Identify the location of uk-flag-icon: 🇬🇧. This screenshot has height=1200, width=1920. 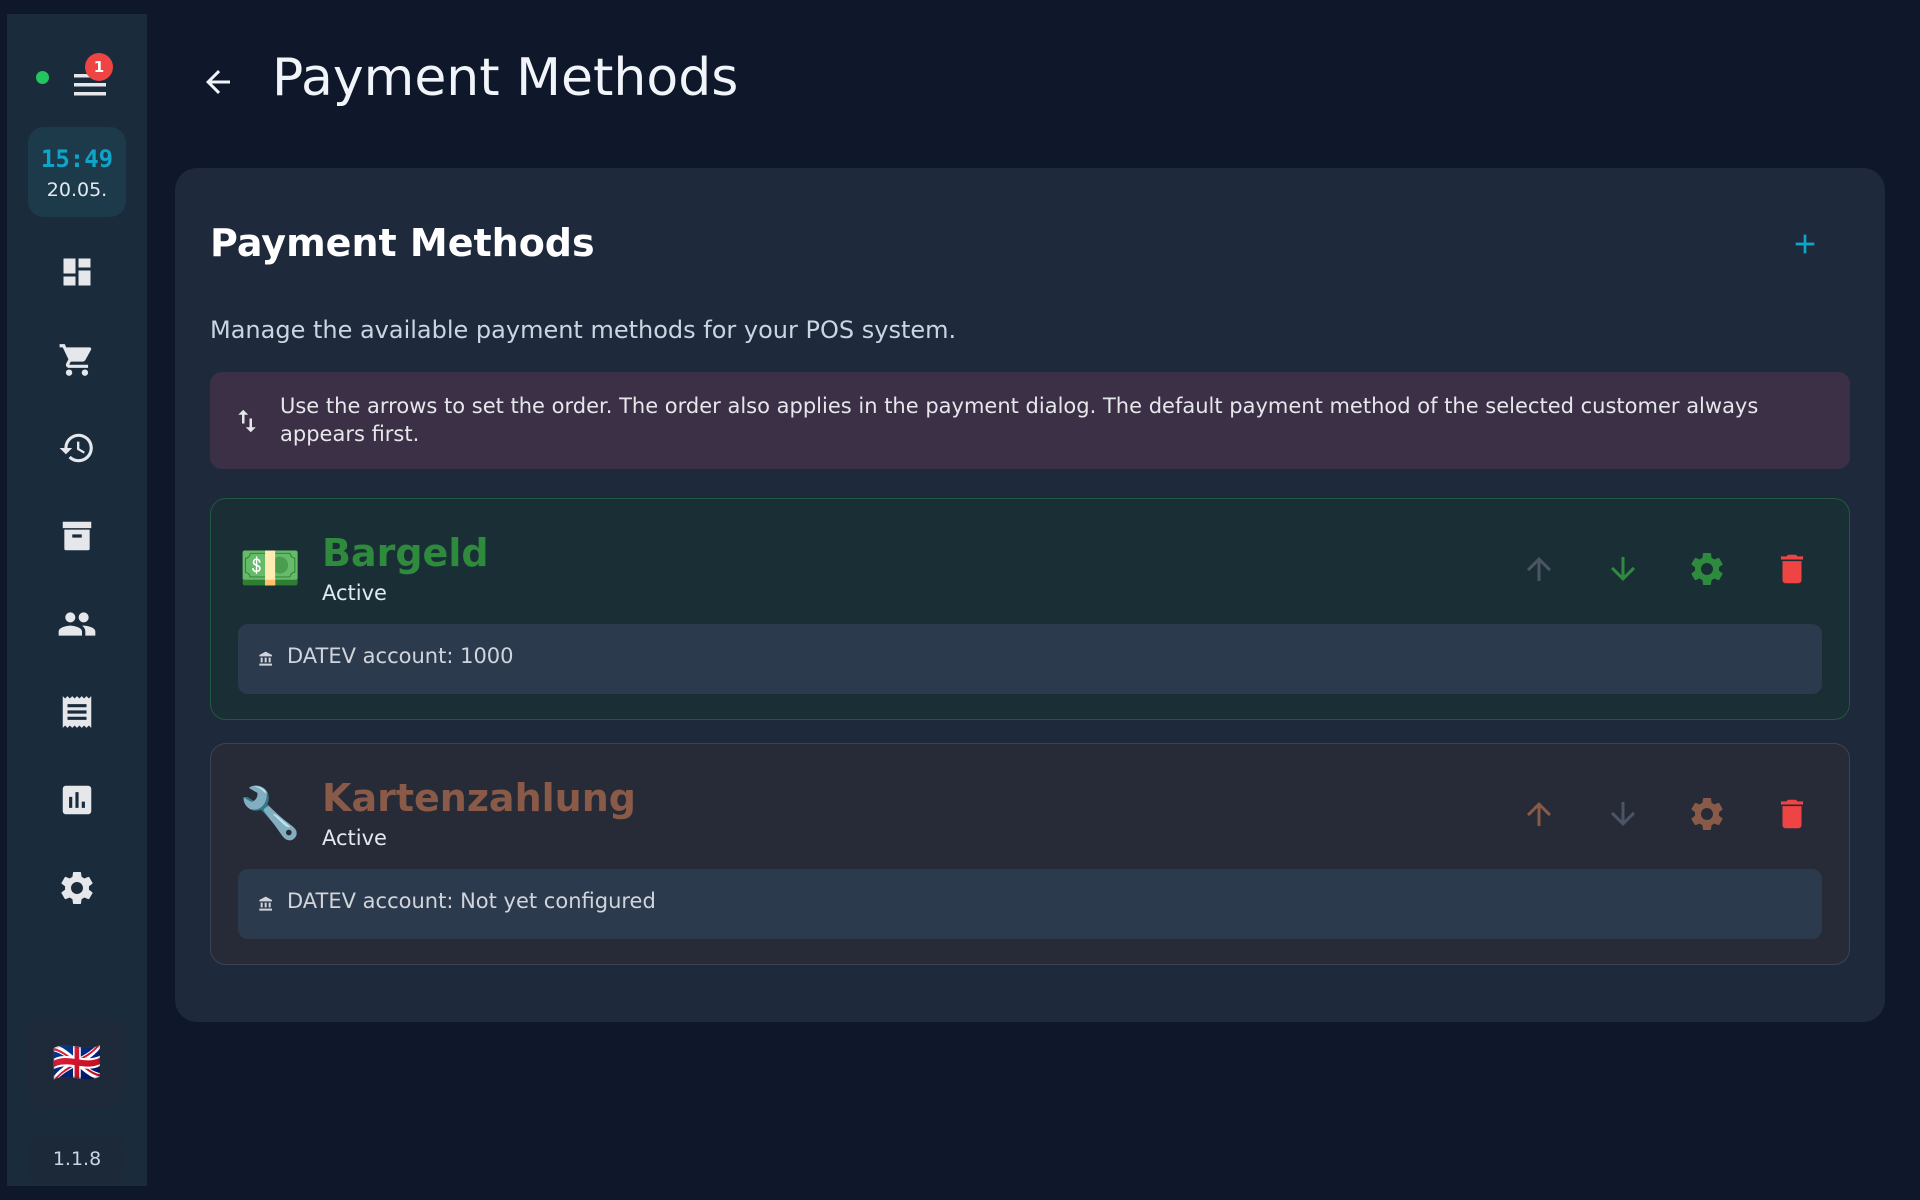
(77, 1063).